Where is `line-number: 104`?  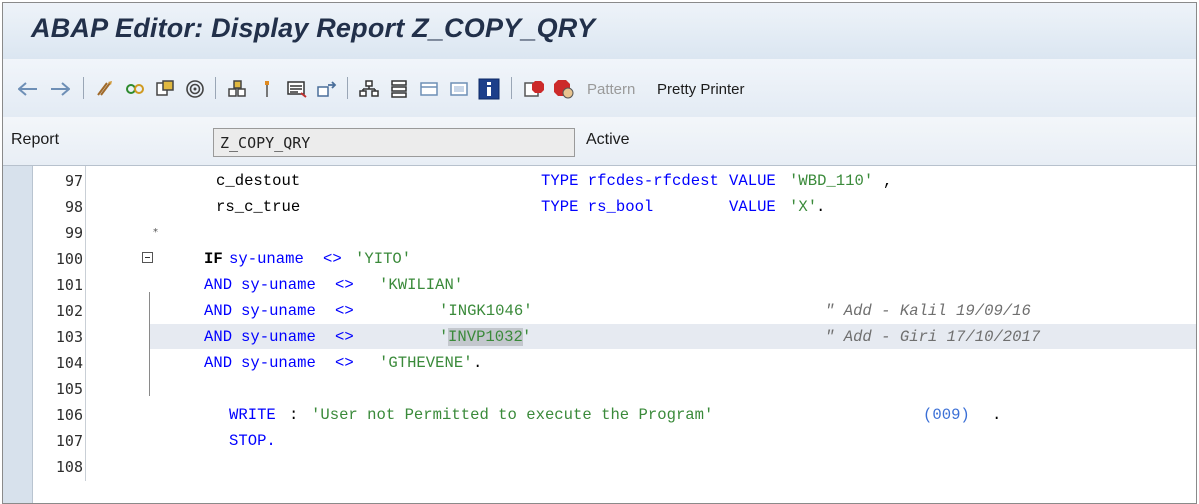 line-number: 104 is located at coordinates (69, 363).